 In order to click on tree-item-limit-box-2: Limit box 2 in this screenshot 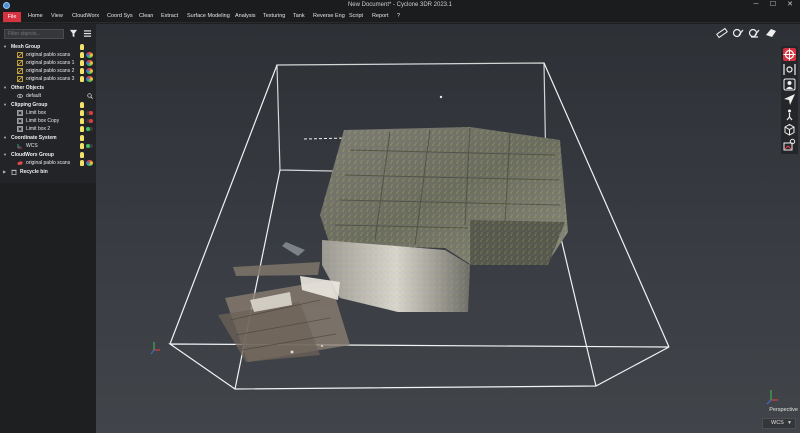, I will do `click(48, 129)`.